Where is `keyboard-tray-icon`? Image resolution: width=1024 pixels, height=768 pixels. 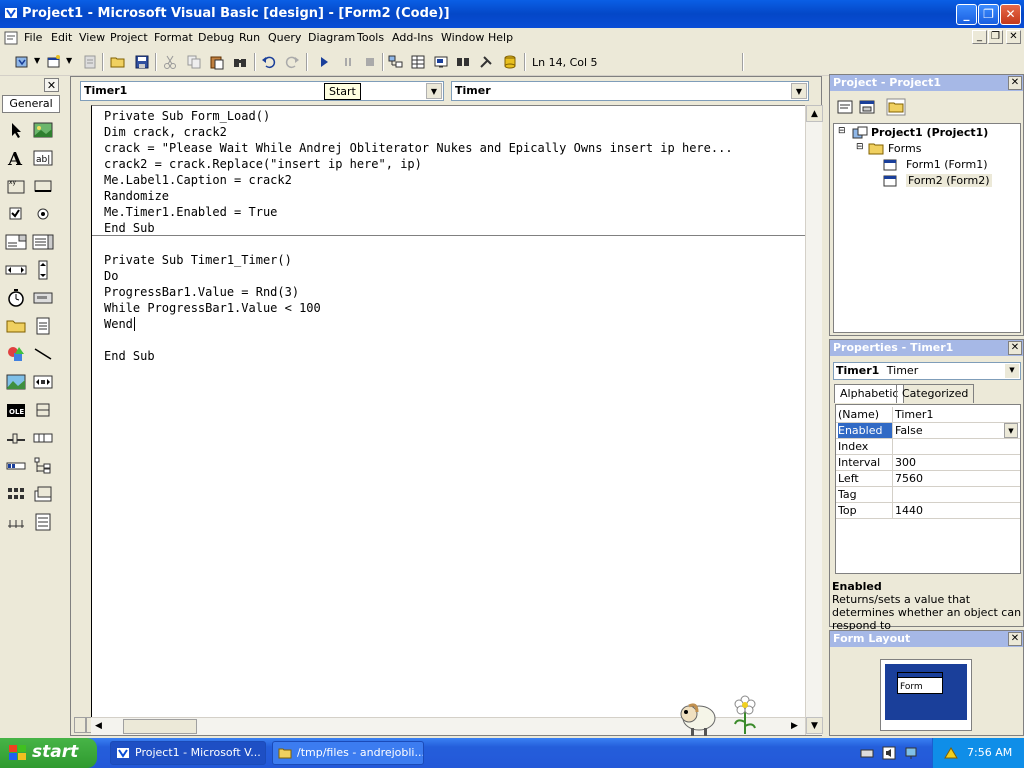 keyboard-tray-icon is located at coordinates (867, 753).